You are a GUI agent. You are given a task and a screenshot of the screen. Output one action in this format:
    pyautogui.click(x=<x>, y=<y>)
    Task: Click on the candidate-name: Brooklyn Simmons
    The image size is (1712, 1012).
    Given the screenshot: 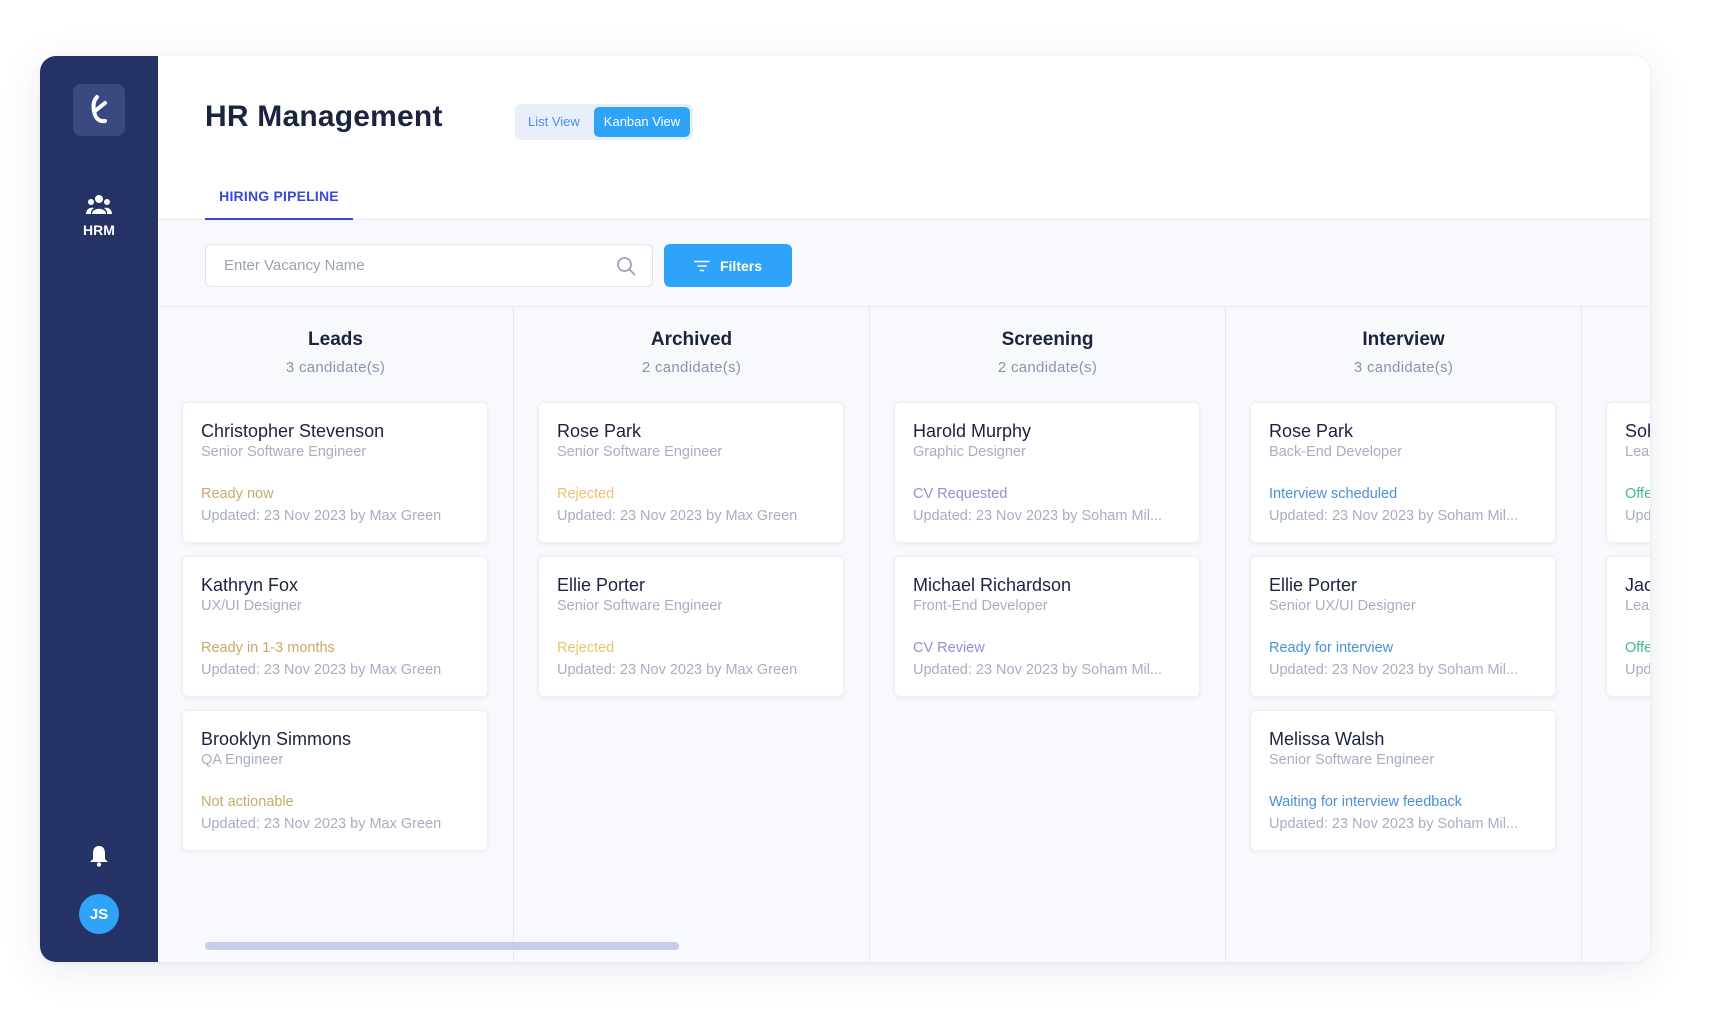 What is the action you would take?
    pyautogui.click(x=276, y=739)
    